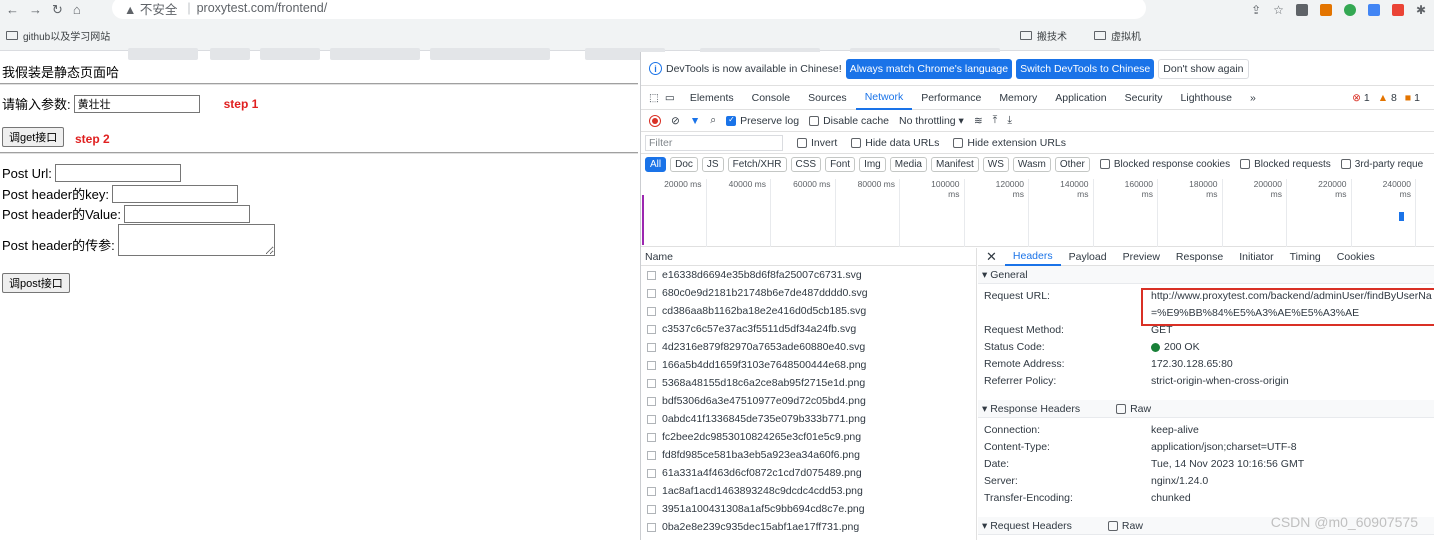 This screenshot has width=1434, height=540. What do you see at coordinates (1018, 98) in the screenshot?
I see `tab-memory: Memory` at bounding box center [1018, 98].